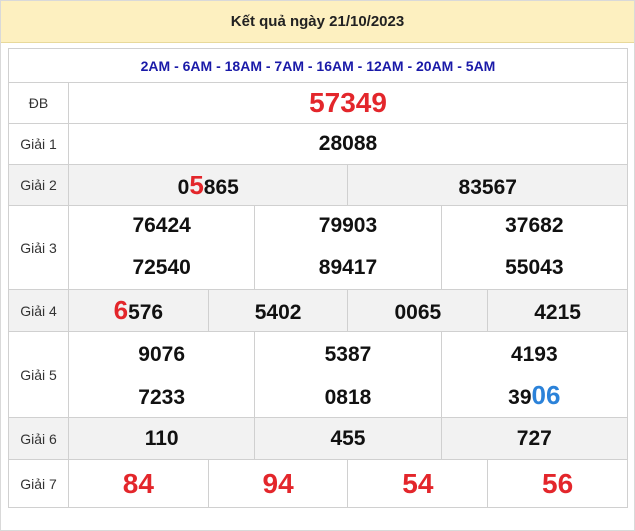  I want to click on prize-g6-2: 455, so click(348, 438).